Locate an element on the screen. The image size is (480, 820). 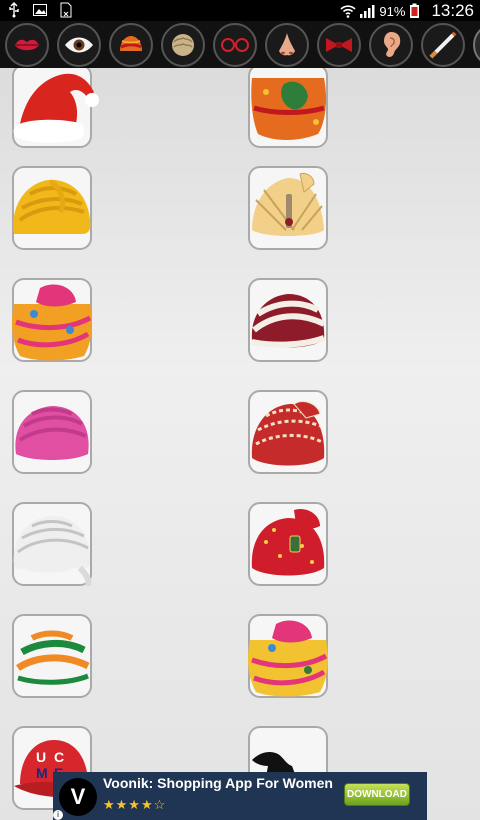
category-turbans is located at coordinates (131, 45).